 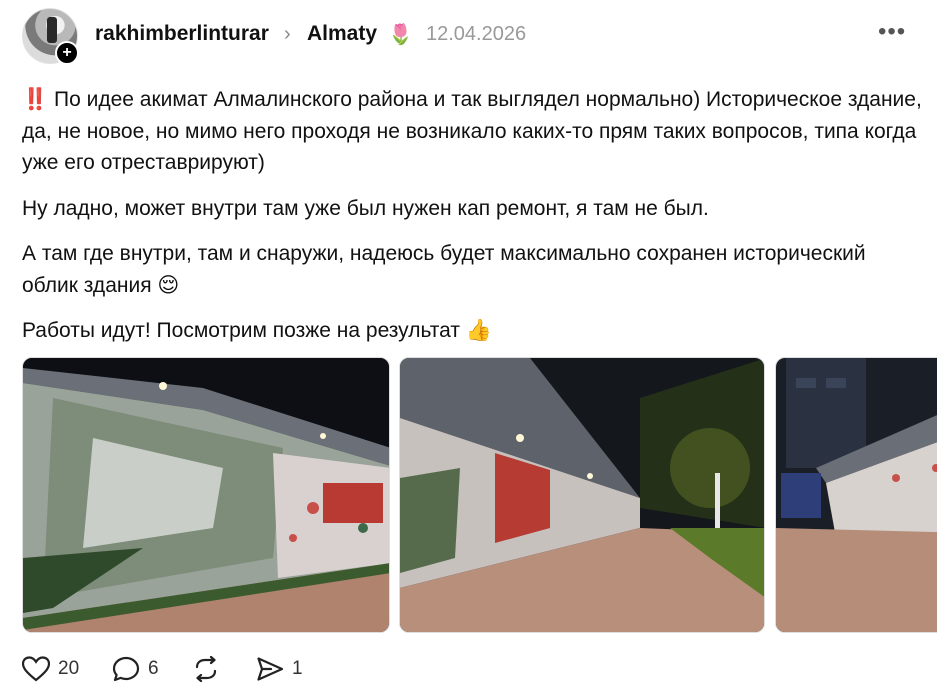 I want to click on post-actions: 20 6 1, so click(x=222, y=669).